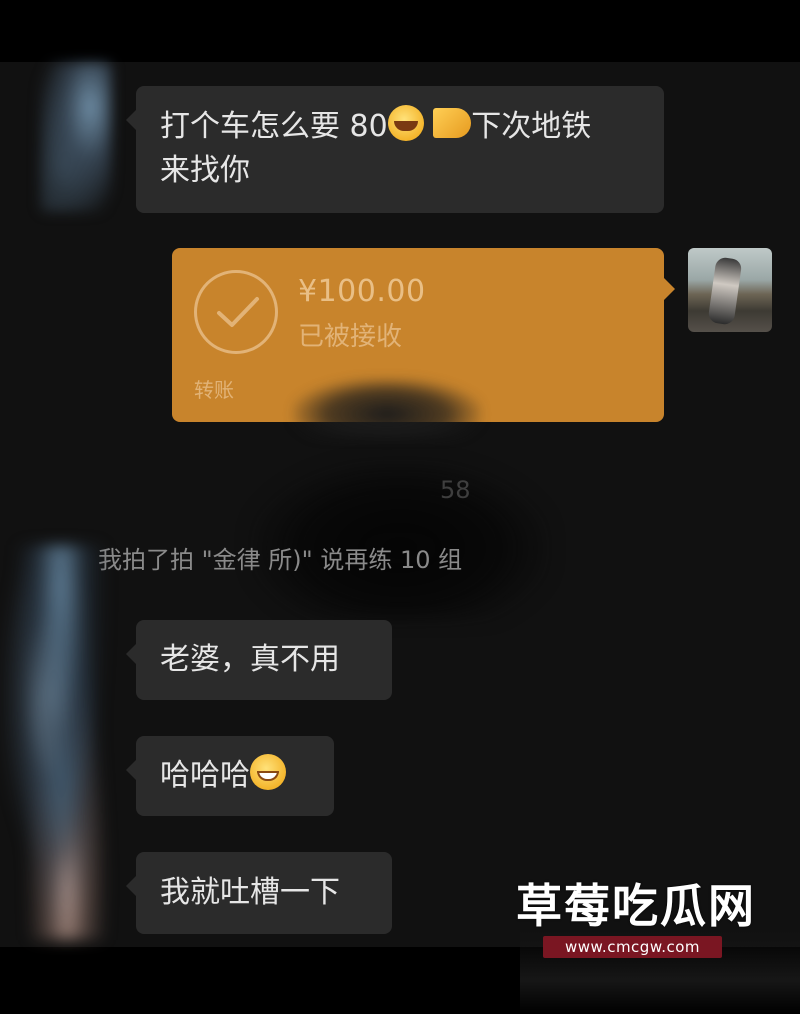 This screenshot has height=1014, width=800. What do you see at coordinates (452, 123) in the screenshot?
I see `ok-hand-emoji-icon` at bounding box center [452, 123].